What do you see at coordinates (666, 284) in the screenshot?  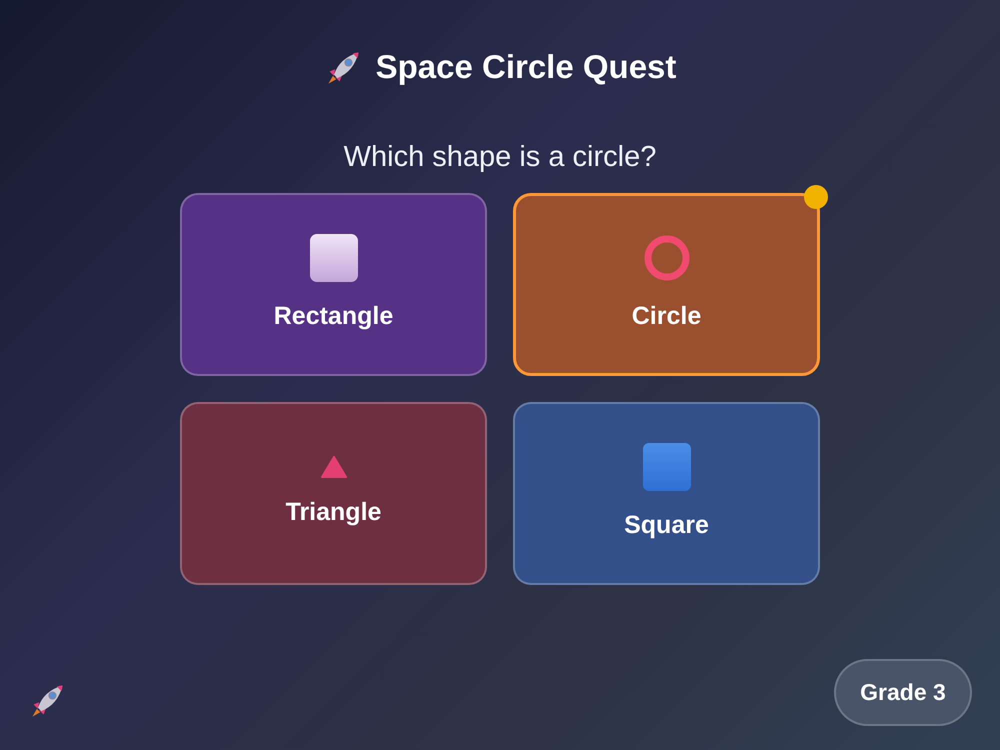 I see `answer-option: Circle` at bounding box center [666, 284].